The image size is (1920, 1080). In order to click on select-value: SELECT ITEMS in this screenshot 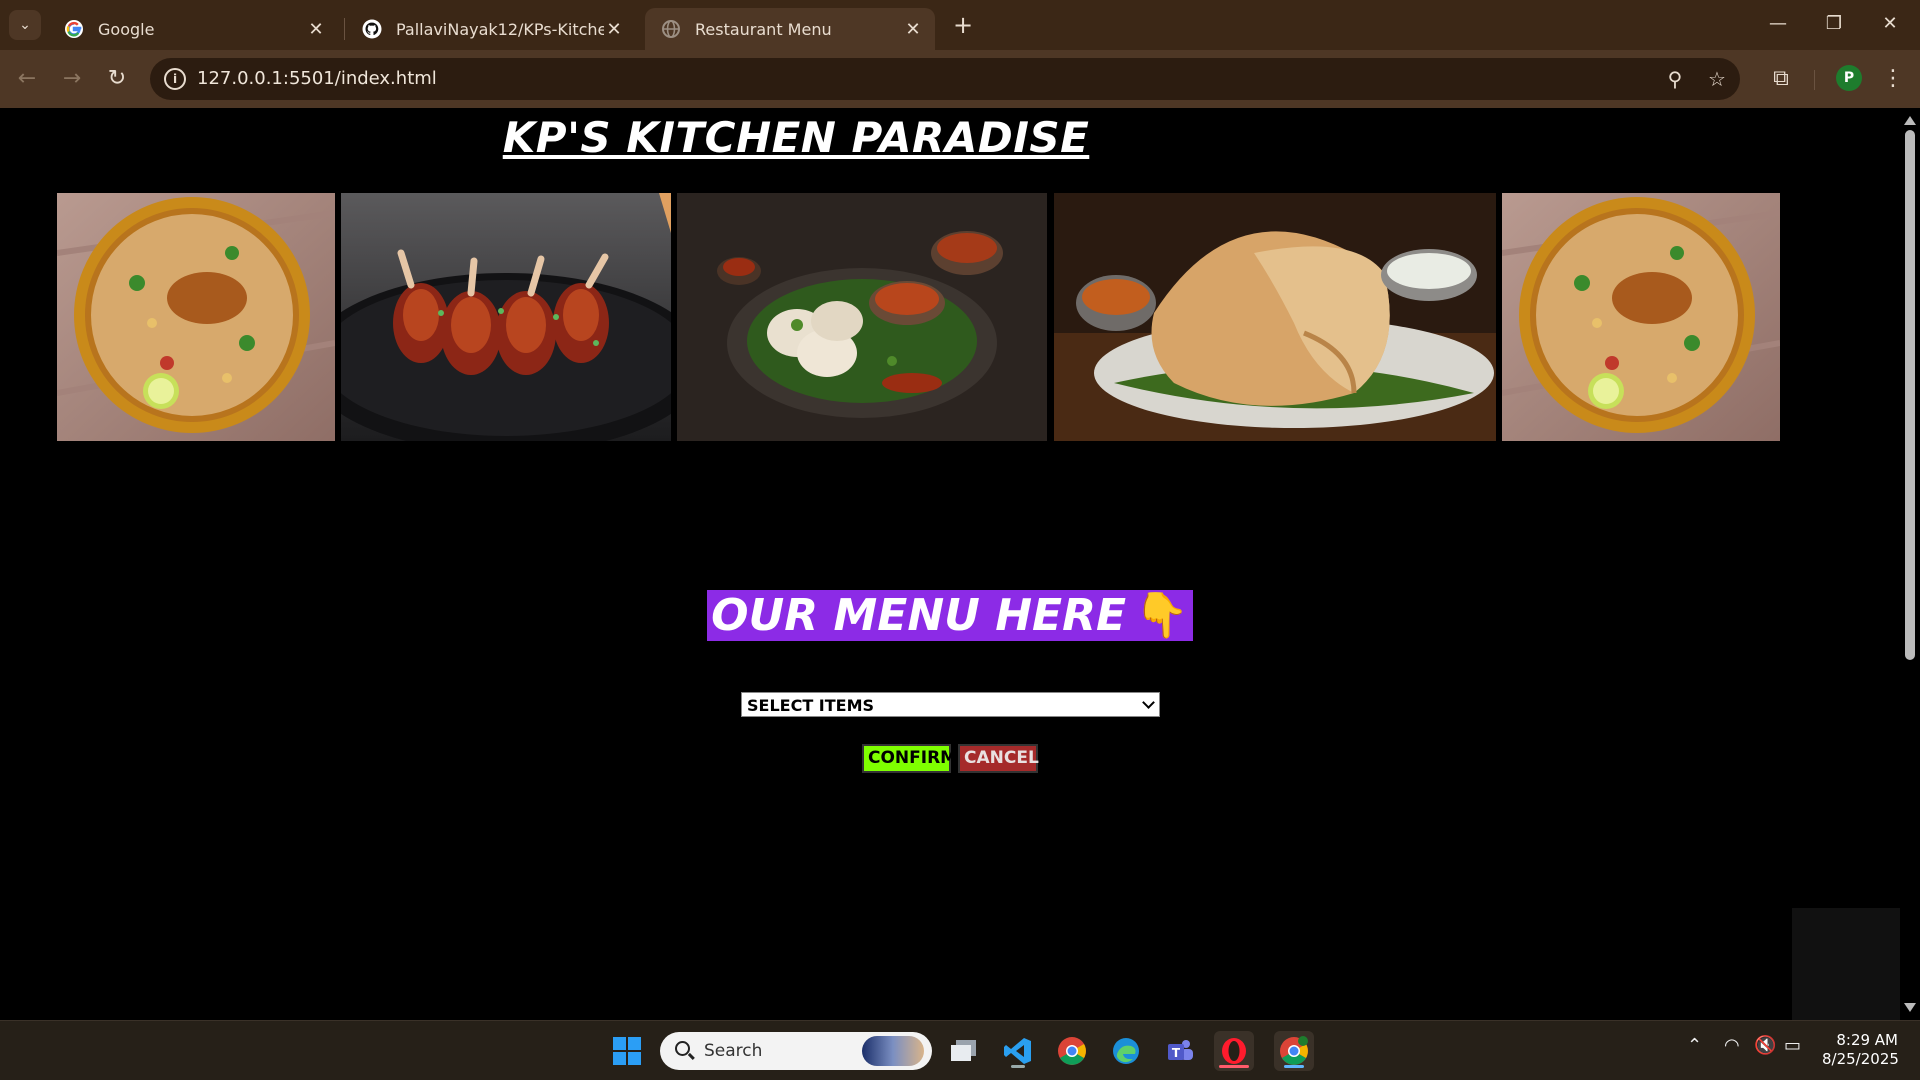, I will do `click(811, 705)`.